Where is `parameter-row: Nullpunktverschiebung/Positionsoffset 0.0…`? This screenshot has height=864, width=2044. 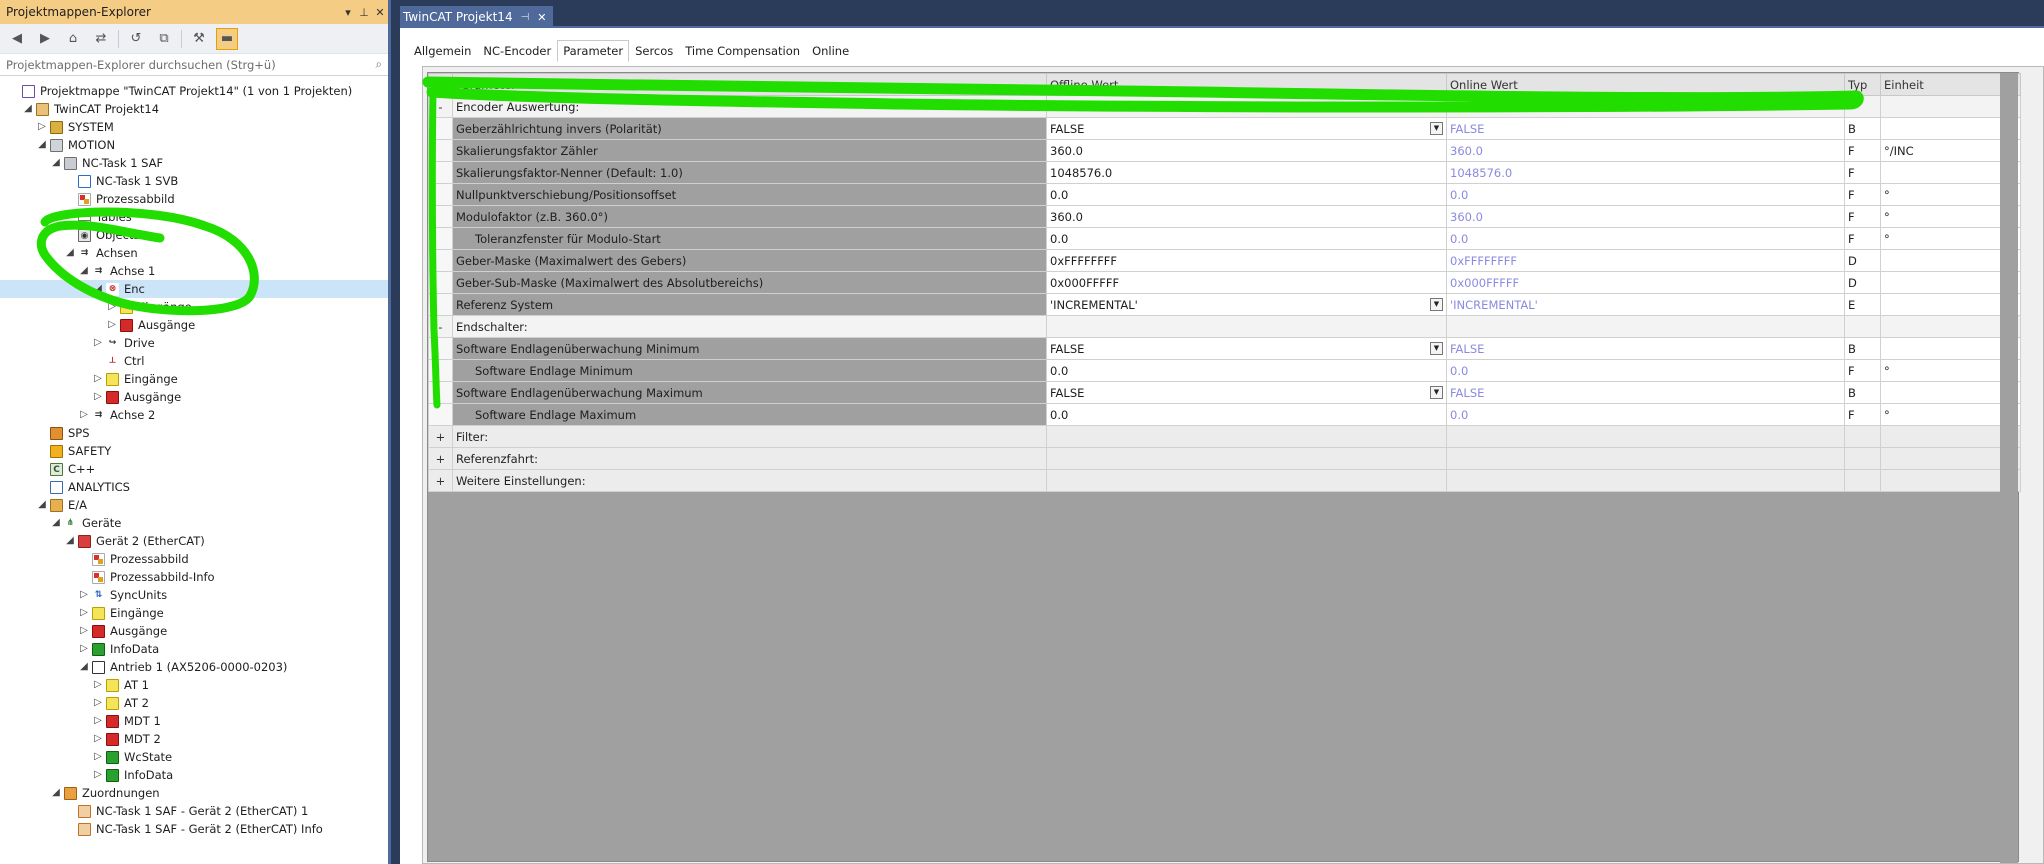 parameter-row: Nullpunktverschiebung/Positionsoffset 0.0… is located at coordinates (1224, 194).